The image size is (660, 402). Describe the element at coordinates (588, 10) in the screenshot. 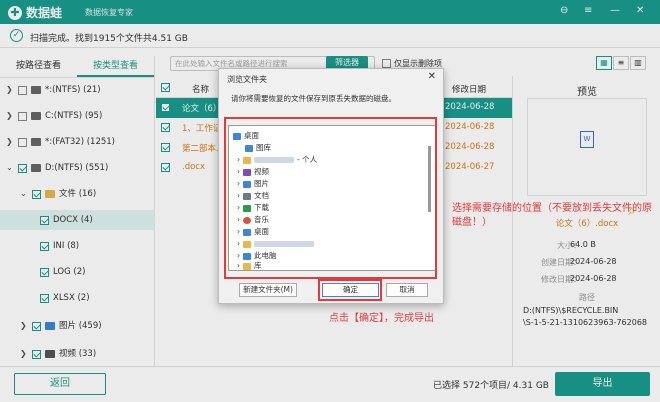

I see `menu-icon: ≡` at that location.